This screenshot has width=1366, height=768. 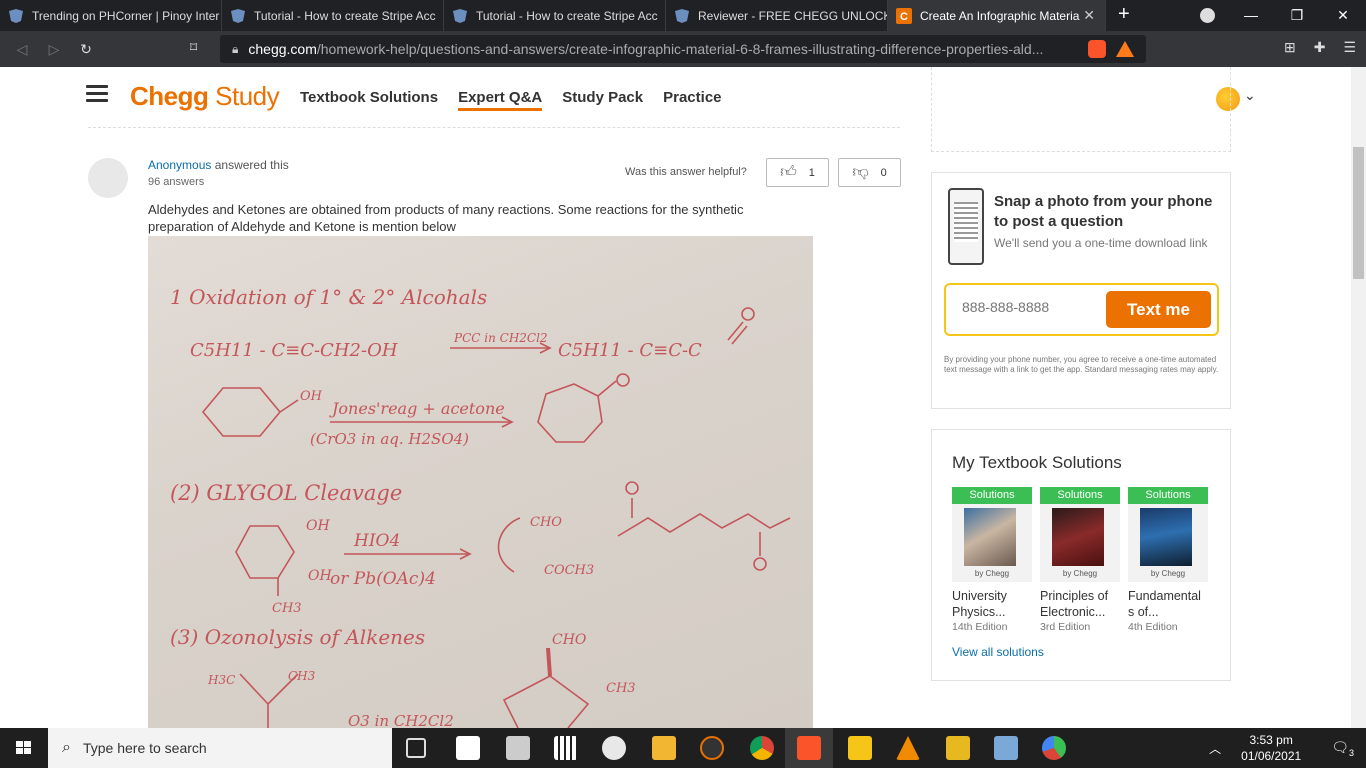 What do you see at coordinates (235, 48) in the screenshot?
I see `lock-icon: 🔒︎` at bounding box center [235, 48].